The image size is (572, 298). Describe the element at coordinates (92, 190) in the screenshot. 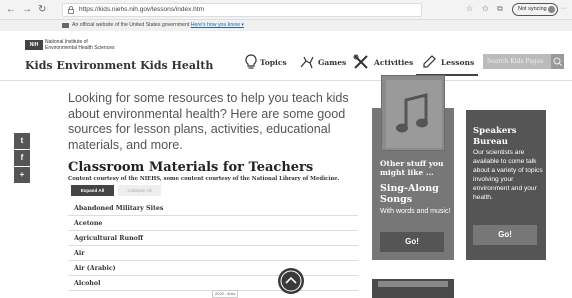

I see `expand-all-button: Expand All` at that location.